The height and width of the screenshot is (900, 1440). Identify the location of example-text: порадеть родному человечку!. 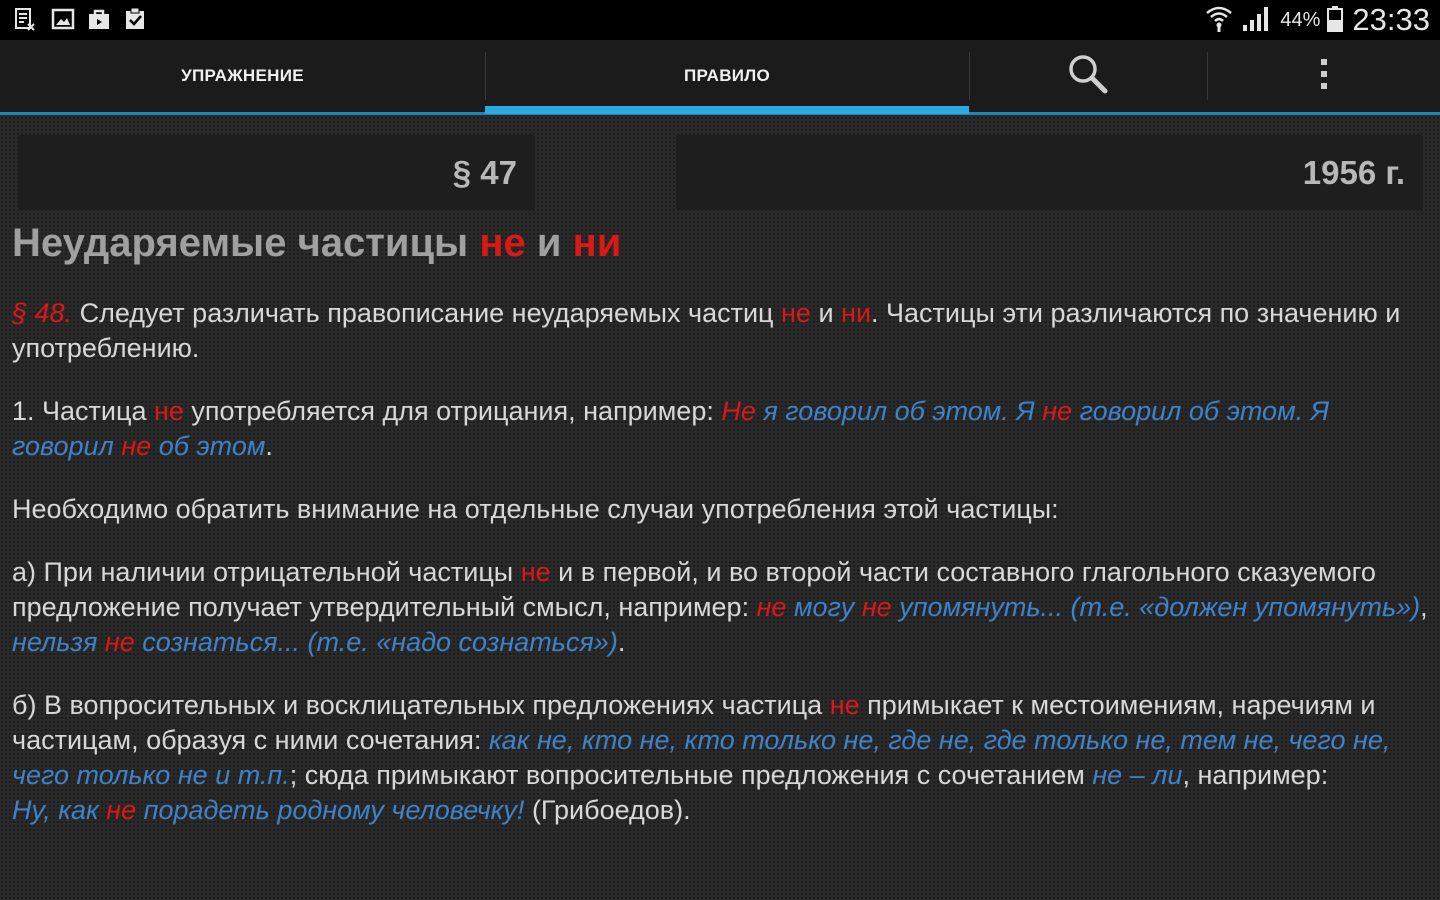
(330, 810).